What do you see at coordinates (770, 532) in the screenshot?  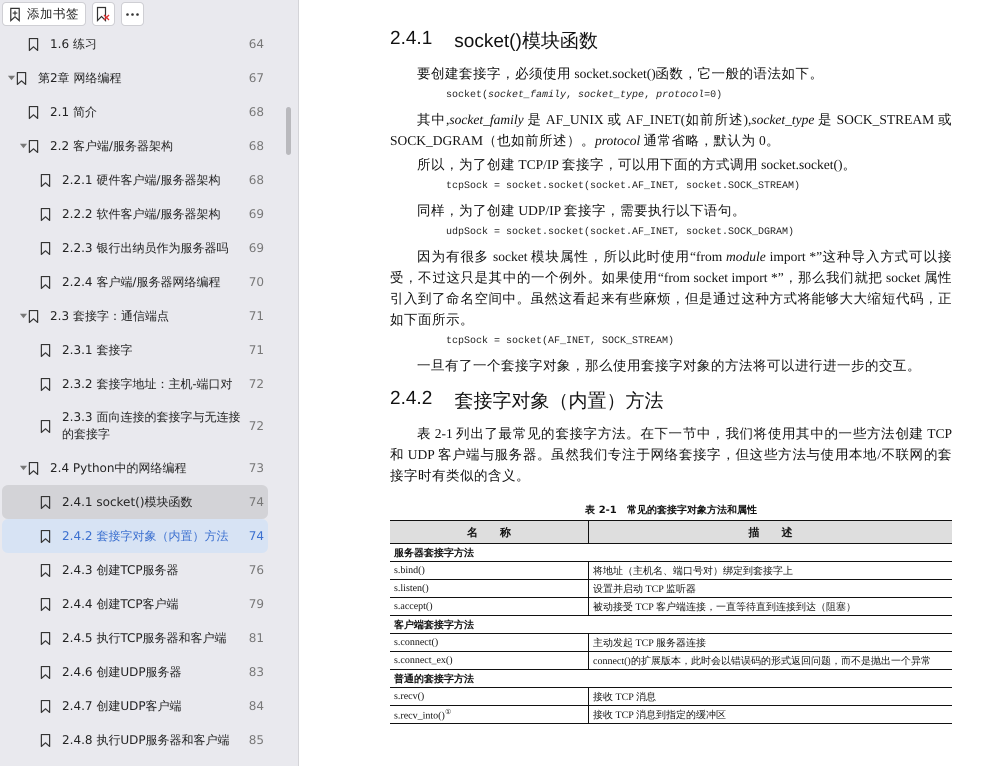 I see `column-header: 描 述` at bounding box center [770, 532].